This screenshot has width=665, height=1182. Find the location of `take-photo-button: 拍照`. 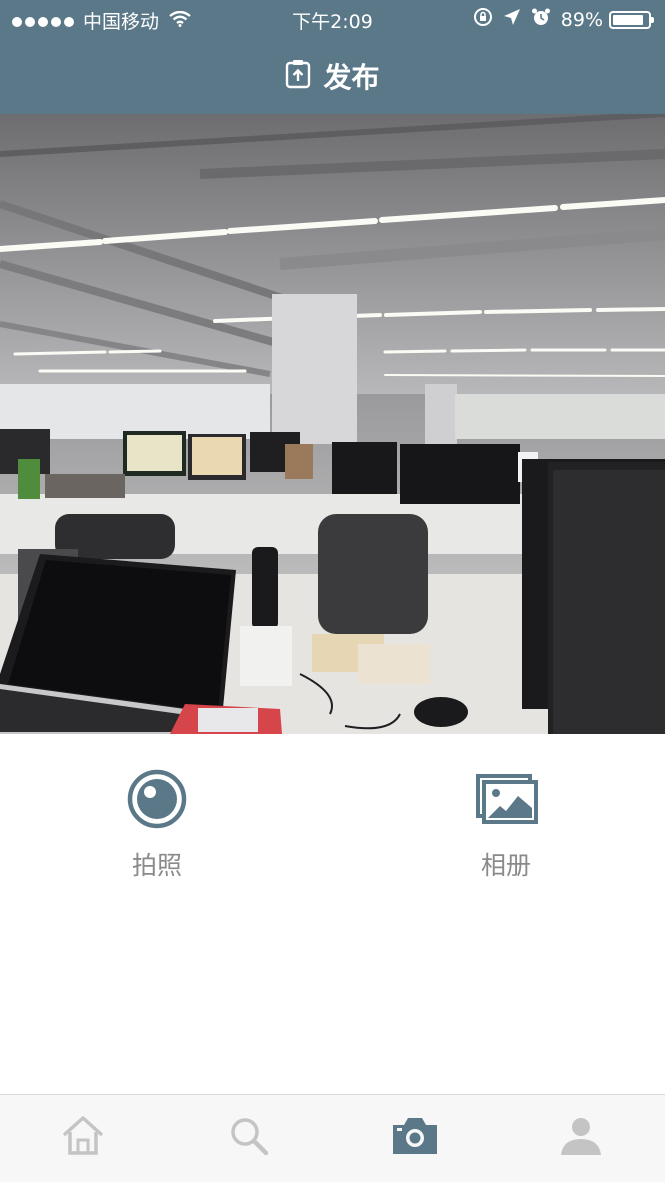

take-photo-button: 拍照 is located at coordinates (157, 825).